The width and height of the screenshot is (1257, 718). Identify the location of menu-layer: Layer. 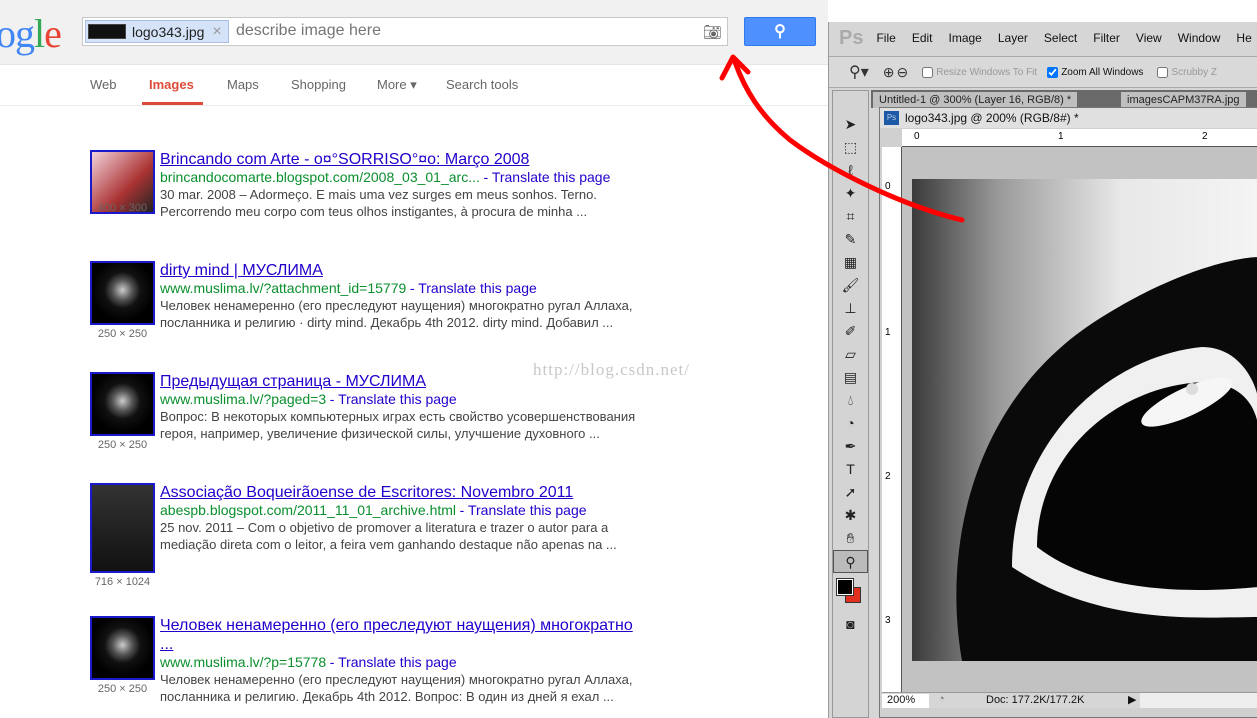
(1013, 38).